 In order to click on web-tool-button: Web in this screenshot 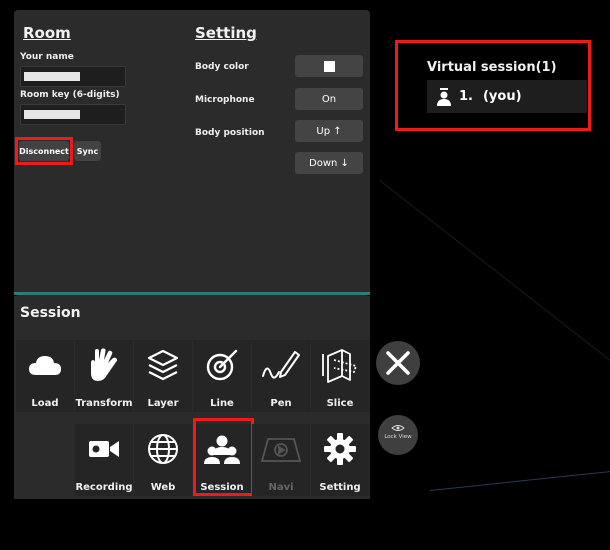, I will do `click(163, 460)`.